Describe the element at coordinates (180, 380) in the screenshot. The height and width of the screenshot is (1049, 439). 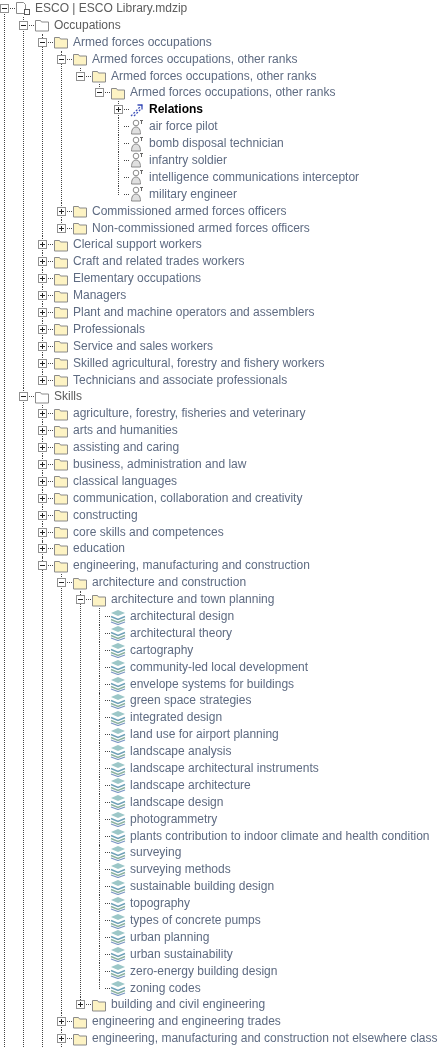
I see `tree-item-label: Technicians and associate professionals` at that location.